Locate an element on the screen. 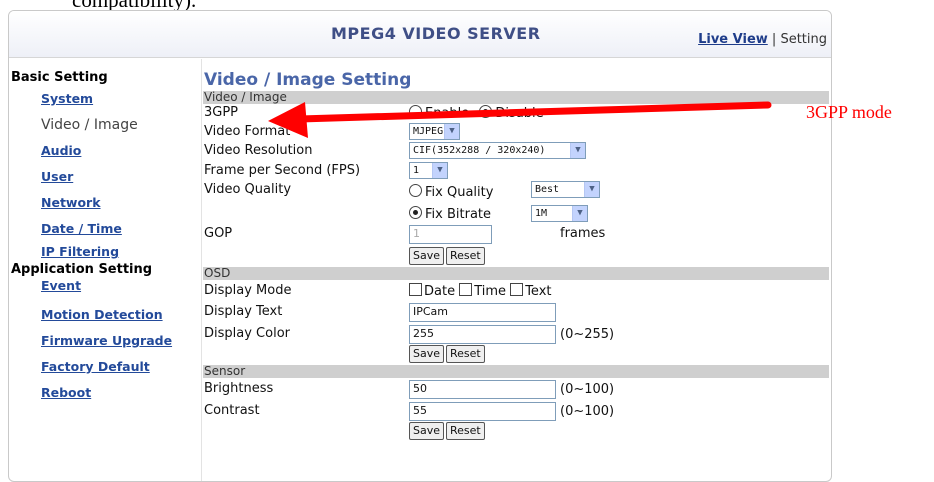  arrow-shaft is located at coordinates (534, 112).